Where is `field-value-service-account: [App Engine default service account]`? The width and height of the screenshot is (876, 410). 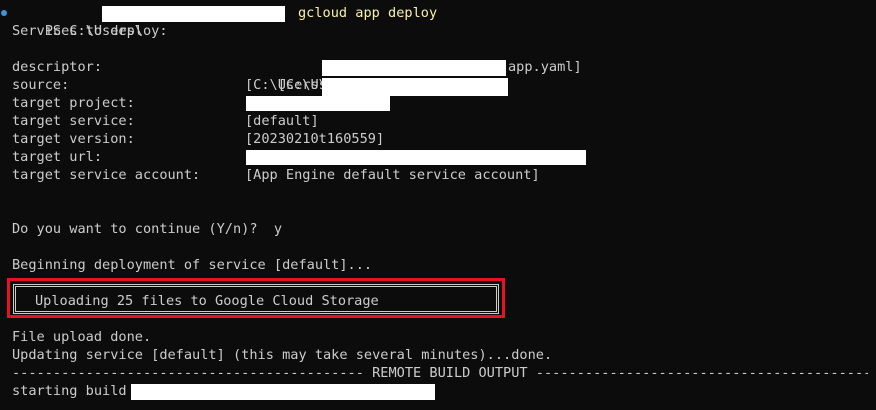
field-value-service-account: [App Engine default service account] is located at coordinates (392, 175).